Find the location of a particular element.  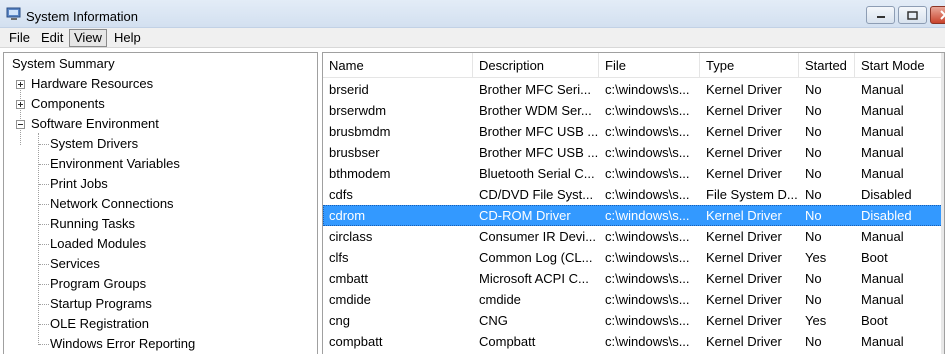

cell-start-mode: Disabled is located at coordinates (886, 215).